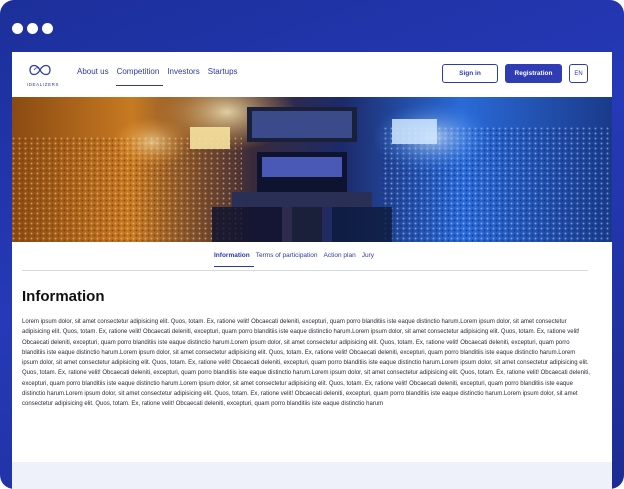 This screenshot has width=624, height=489. Describe the element at coordinates (533, 73) in the screenshot. I see `registration-button: Registration` at that location.